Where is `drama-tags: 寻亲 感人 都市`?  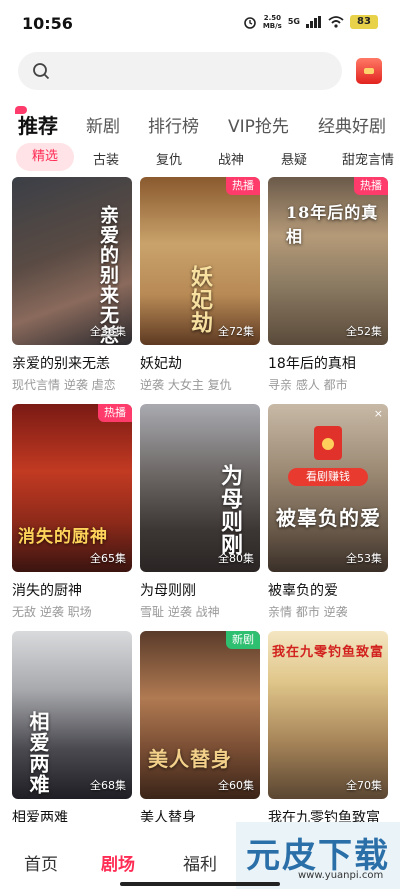 drama-tags: 寻亲 感人 都市 is located at coordinates (308, 385).